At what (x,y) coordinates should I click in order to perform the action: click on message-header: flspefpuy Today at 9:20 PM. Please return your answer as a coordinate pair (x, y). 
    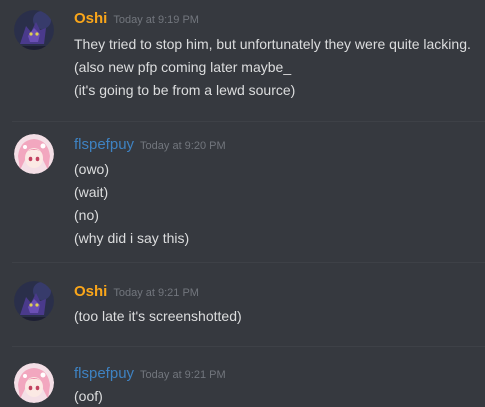
    Looking at the image, I should click on (150, 145).